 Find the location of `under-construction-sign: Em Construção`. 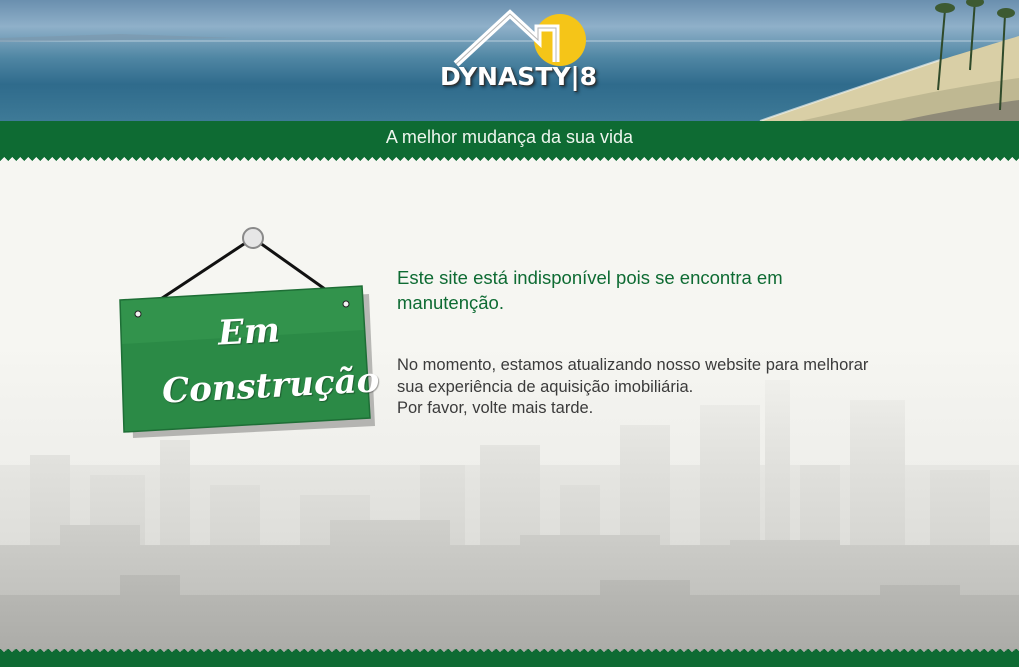

under-construction-sign: Em Construção is located at coordinates (250, 335).